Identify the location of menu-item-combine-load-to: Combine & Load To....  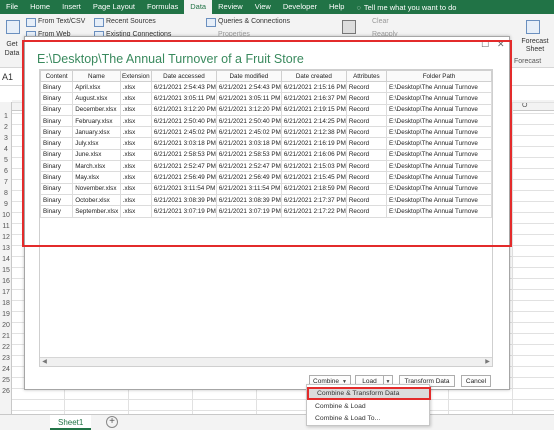
(369, 418).